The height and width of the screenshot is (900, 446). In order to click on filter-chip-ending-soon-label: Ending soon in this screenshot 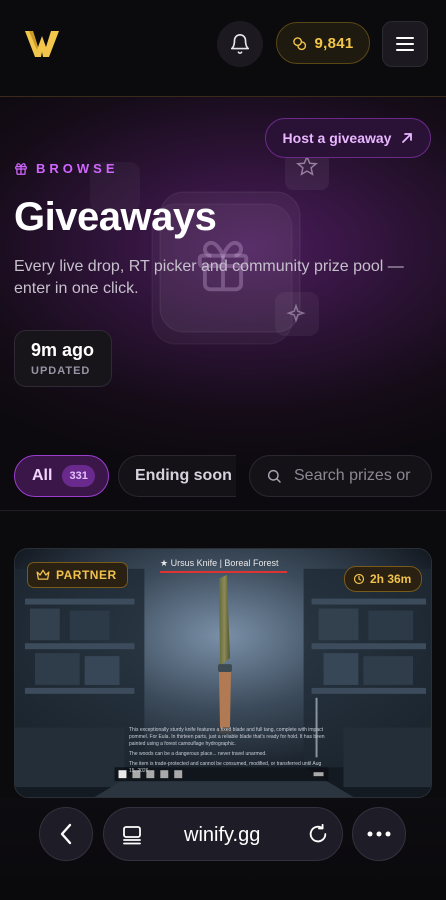, I will do `click(183, 475)`.